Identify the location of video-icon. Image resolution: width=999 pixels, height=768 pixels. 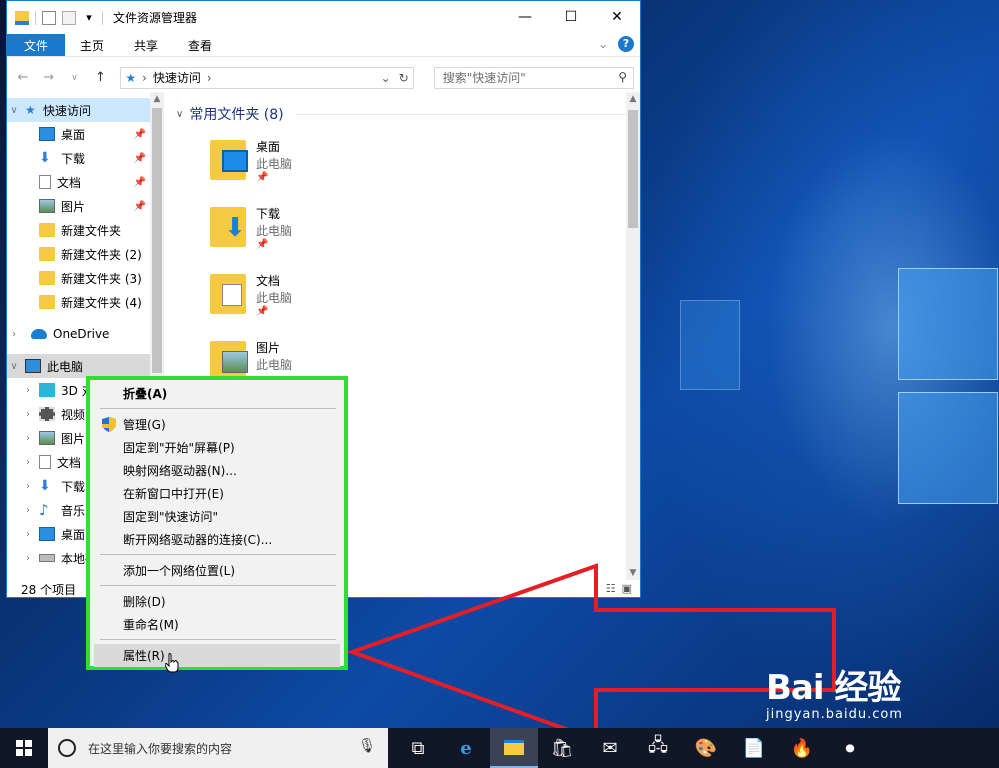
(47, 414).